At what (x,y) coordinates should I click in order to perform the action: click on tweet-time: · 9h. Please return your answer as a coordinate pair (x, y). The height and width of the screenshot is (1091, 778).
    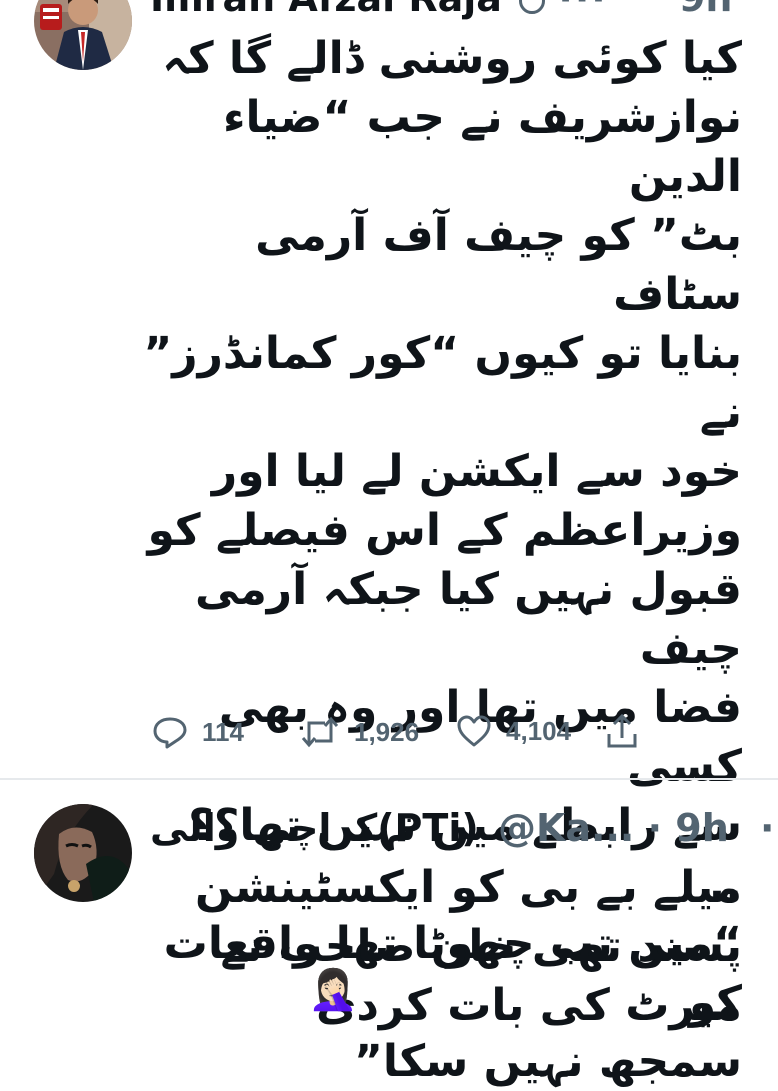
    Looking at the image, I should click on (688, 828).